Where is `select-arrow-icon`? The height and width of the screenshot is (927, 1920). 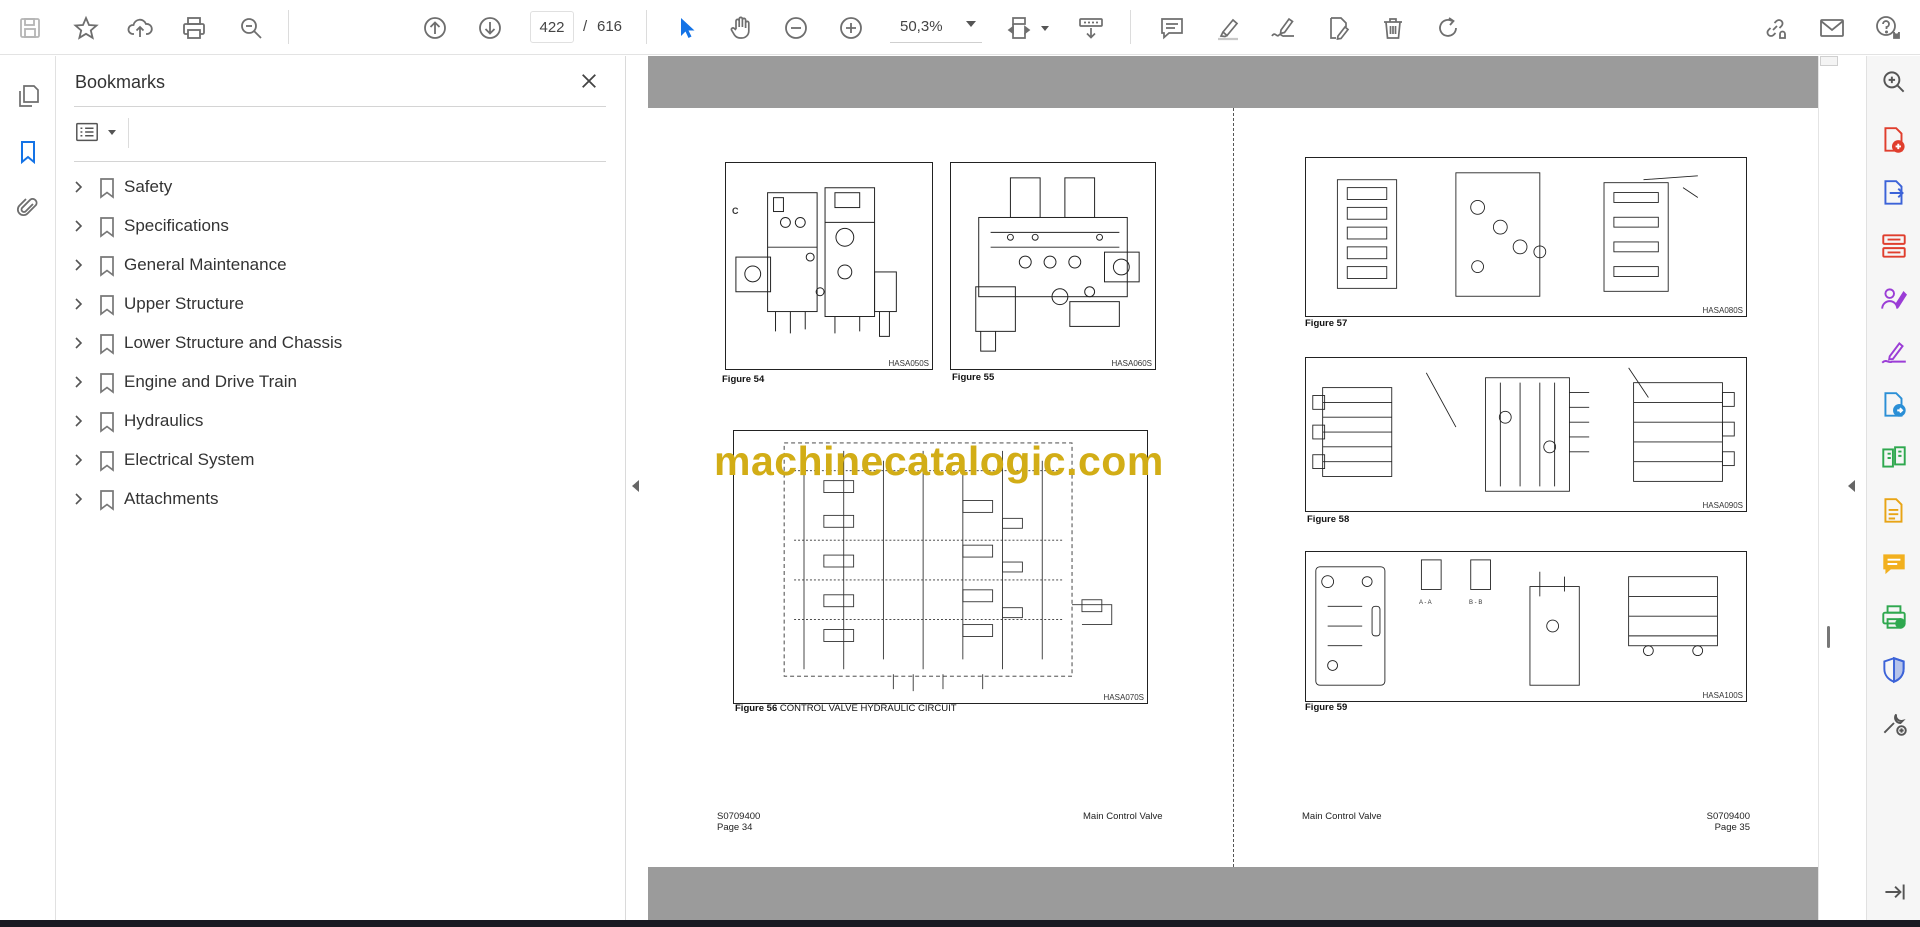 select-arrow-icon is located at coordinates (687, 28).